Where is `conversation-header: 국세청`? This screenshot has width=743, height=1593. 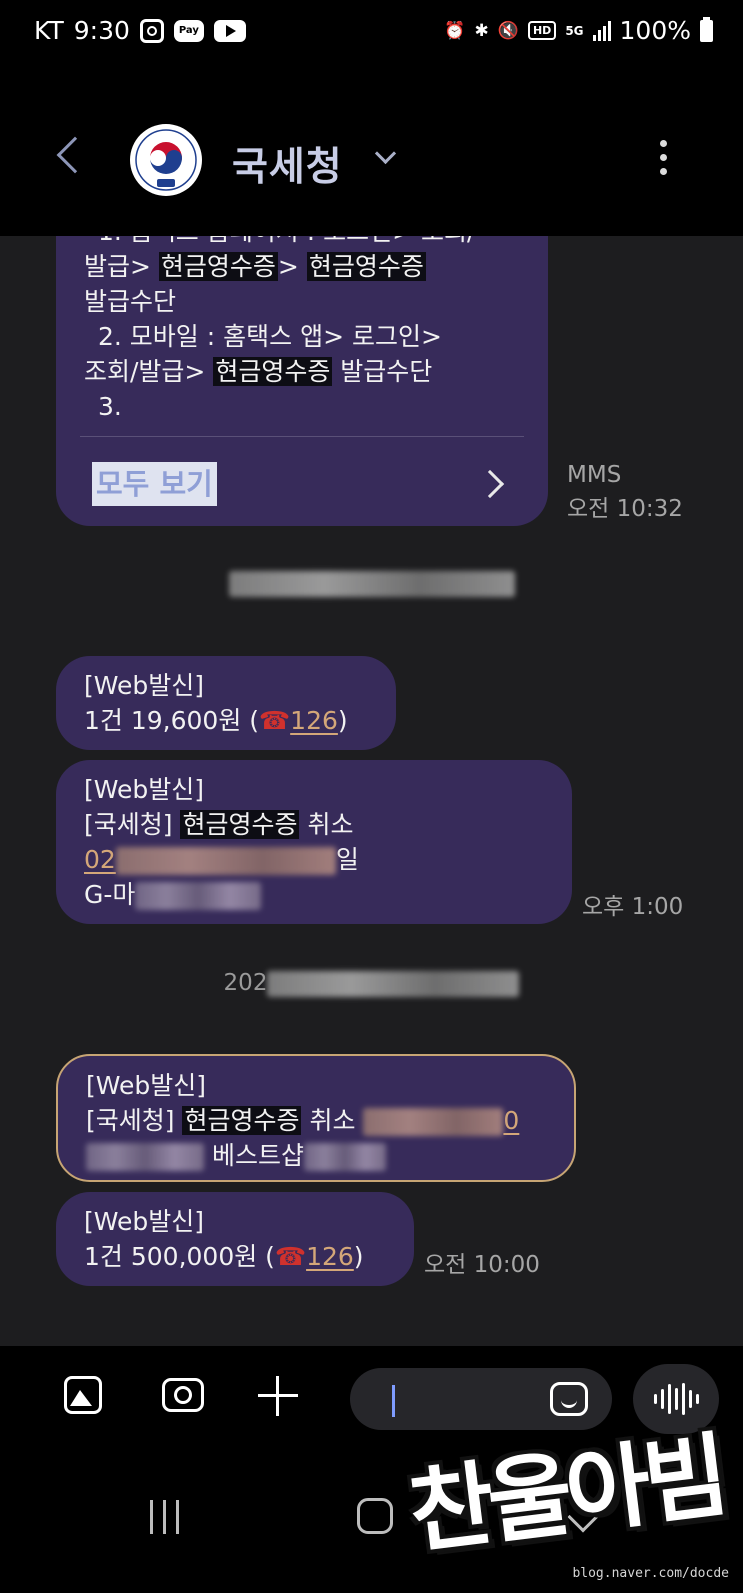
conversation-header: 국세청 is located at coordinates (371, 151).